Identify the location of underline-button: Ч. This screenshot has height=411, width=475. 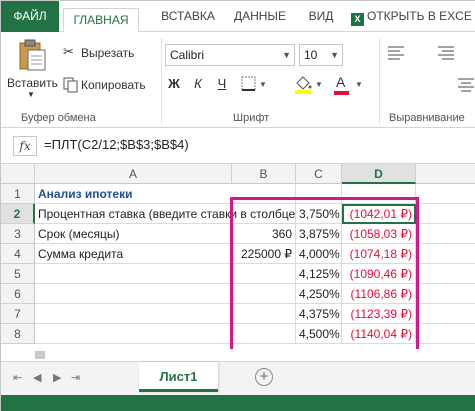
(222, 83).